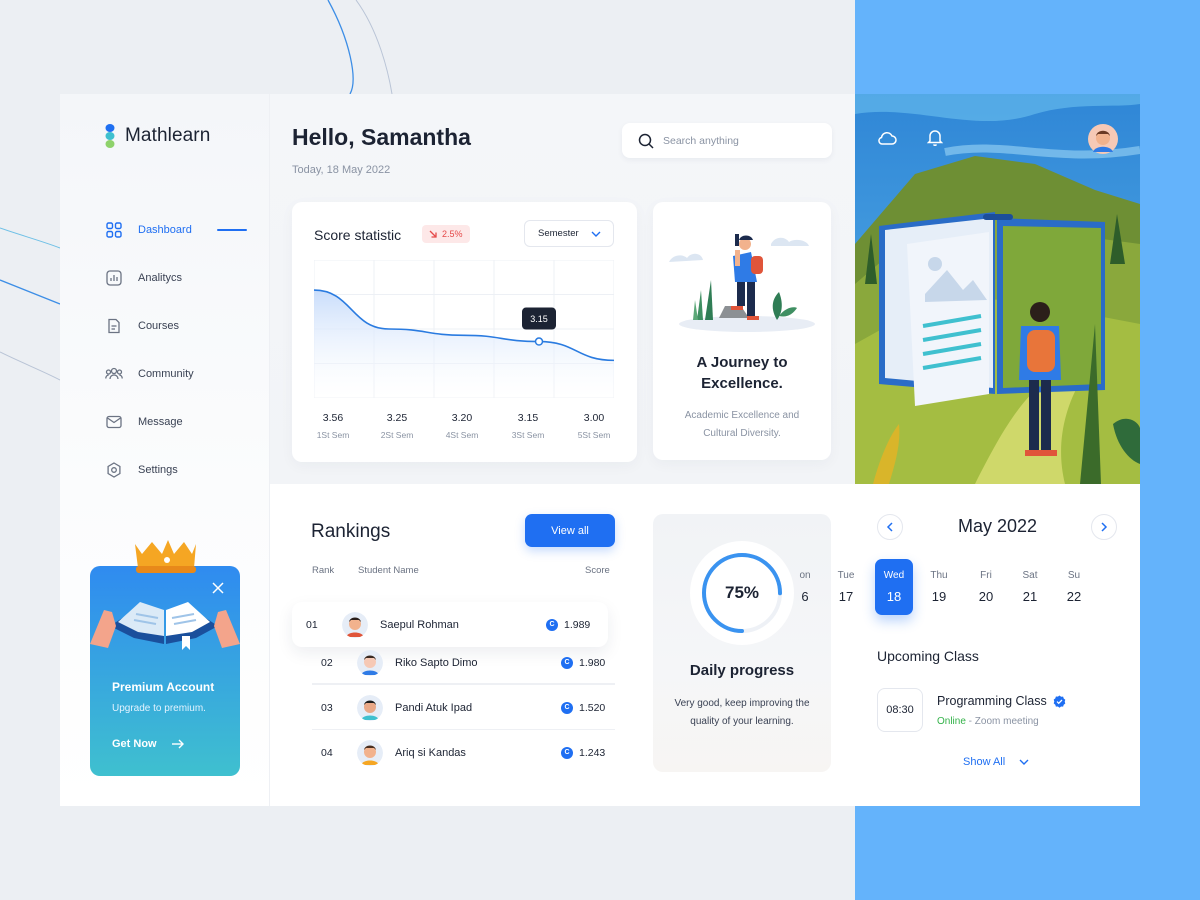  Describe the element at coordinates (594, 418) in the screenshot. I see `data-label: 3.00` at that location.